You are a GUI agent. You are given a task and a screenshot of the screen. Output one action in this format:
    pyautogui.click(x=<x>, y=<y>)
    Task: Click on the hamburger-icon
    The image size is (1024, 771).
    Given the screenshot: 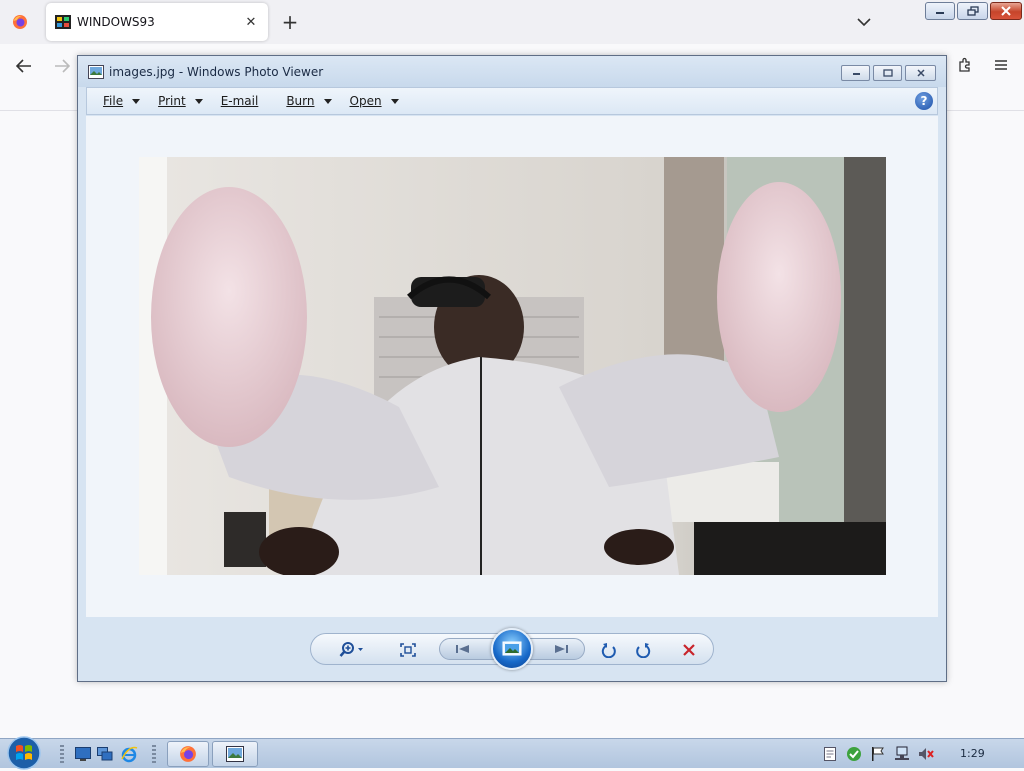 What is the action you would take?
    pyautogui.click(x=1001, y=65)
    